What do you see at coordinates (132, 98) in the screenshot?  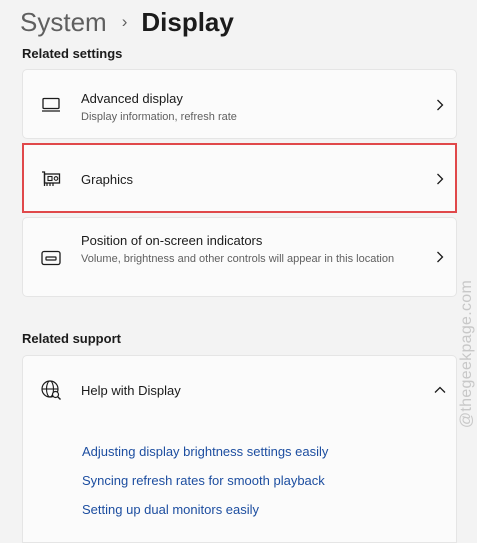 I see `advanced-display-title: Advanced display` at bounding box center [132, 98].